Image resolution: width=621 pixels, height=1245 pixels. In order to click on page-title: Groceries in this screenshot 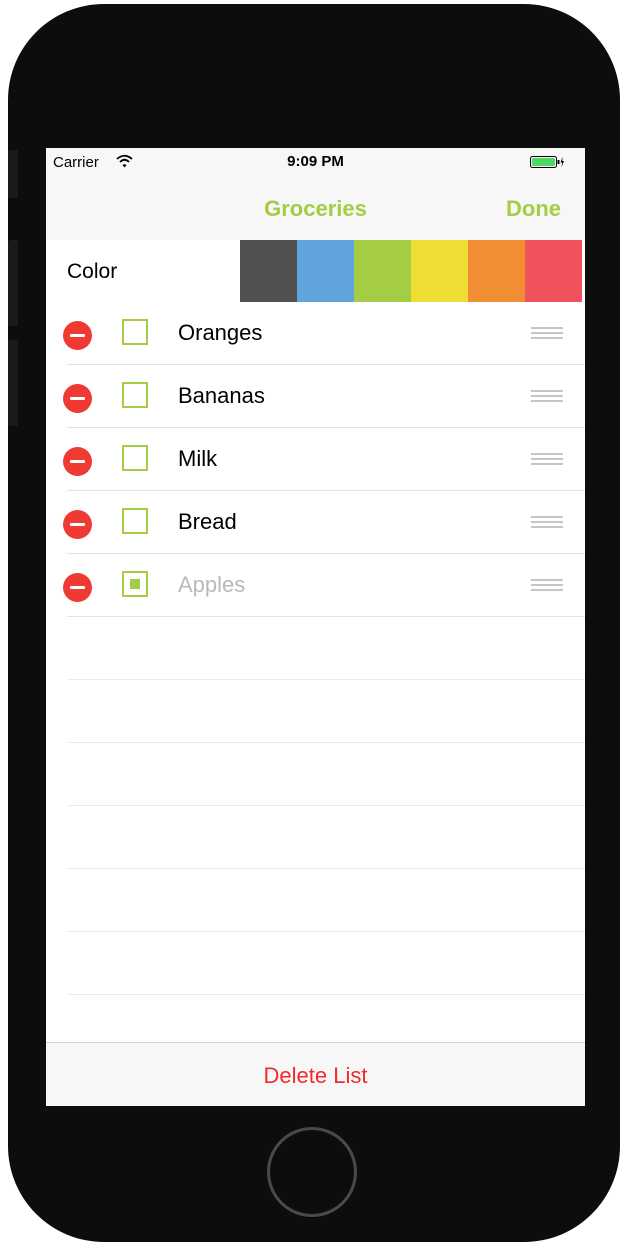, I will do `click(315, 208)`.